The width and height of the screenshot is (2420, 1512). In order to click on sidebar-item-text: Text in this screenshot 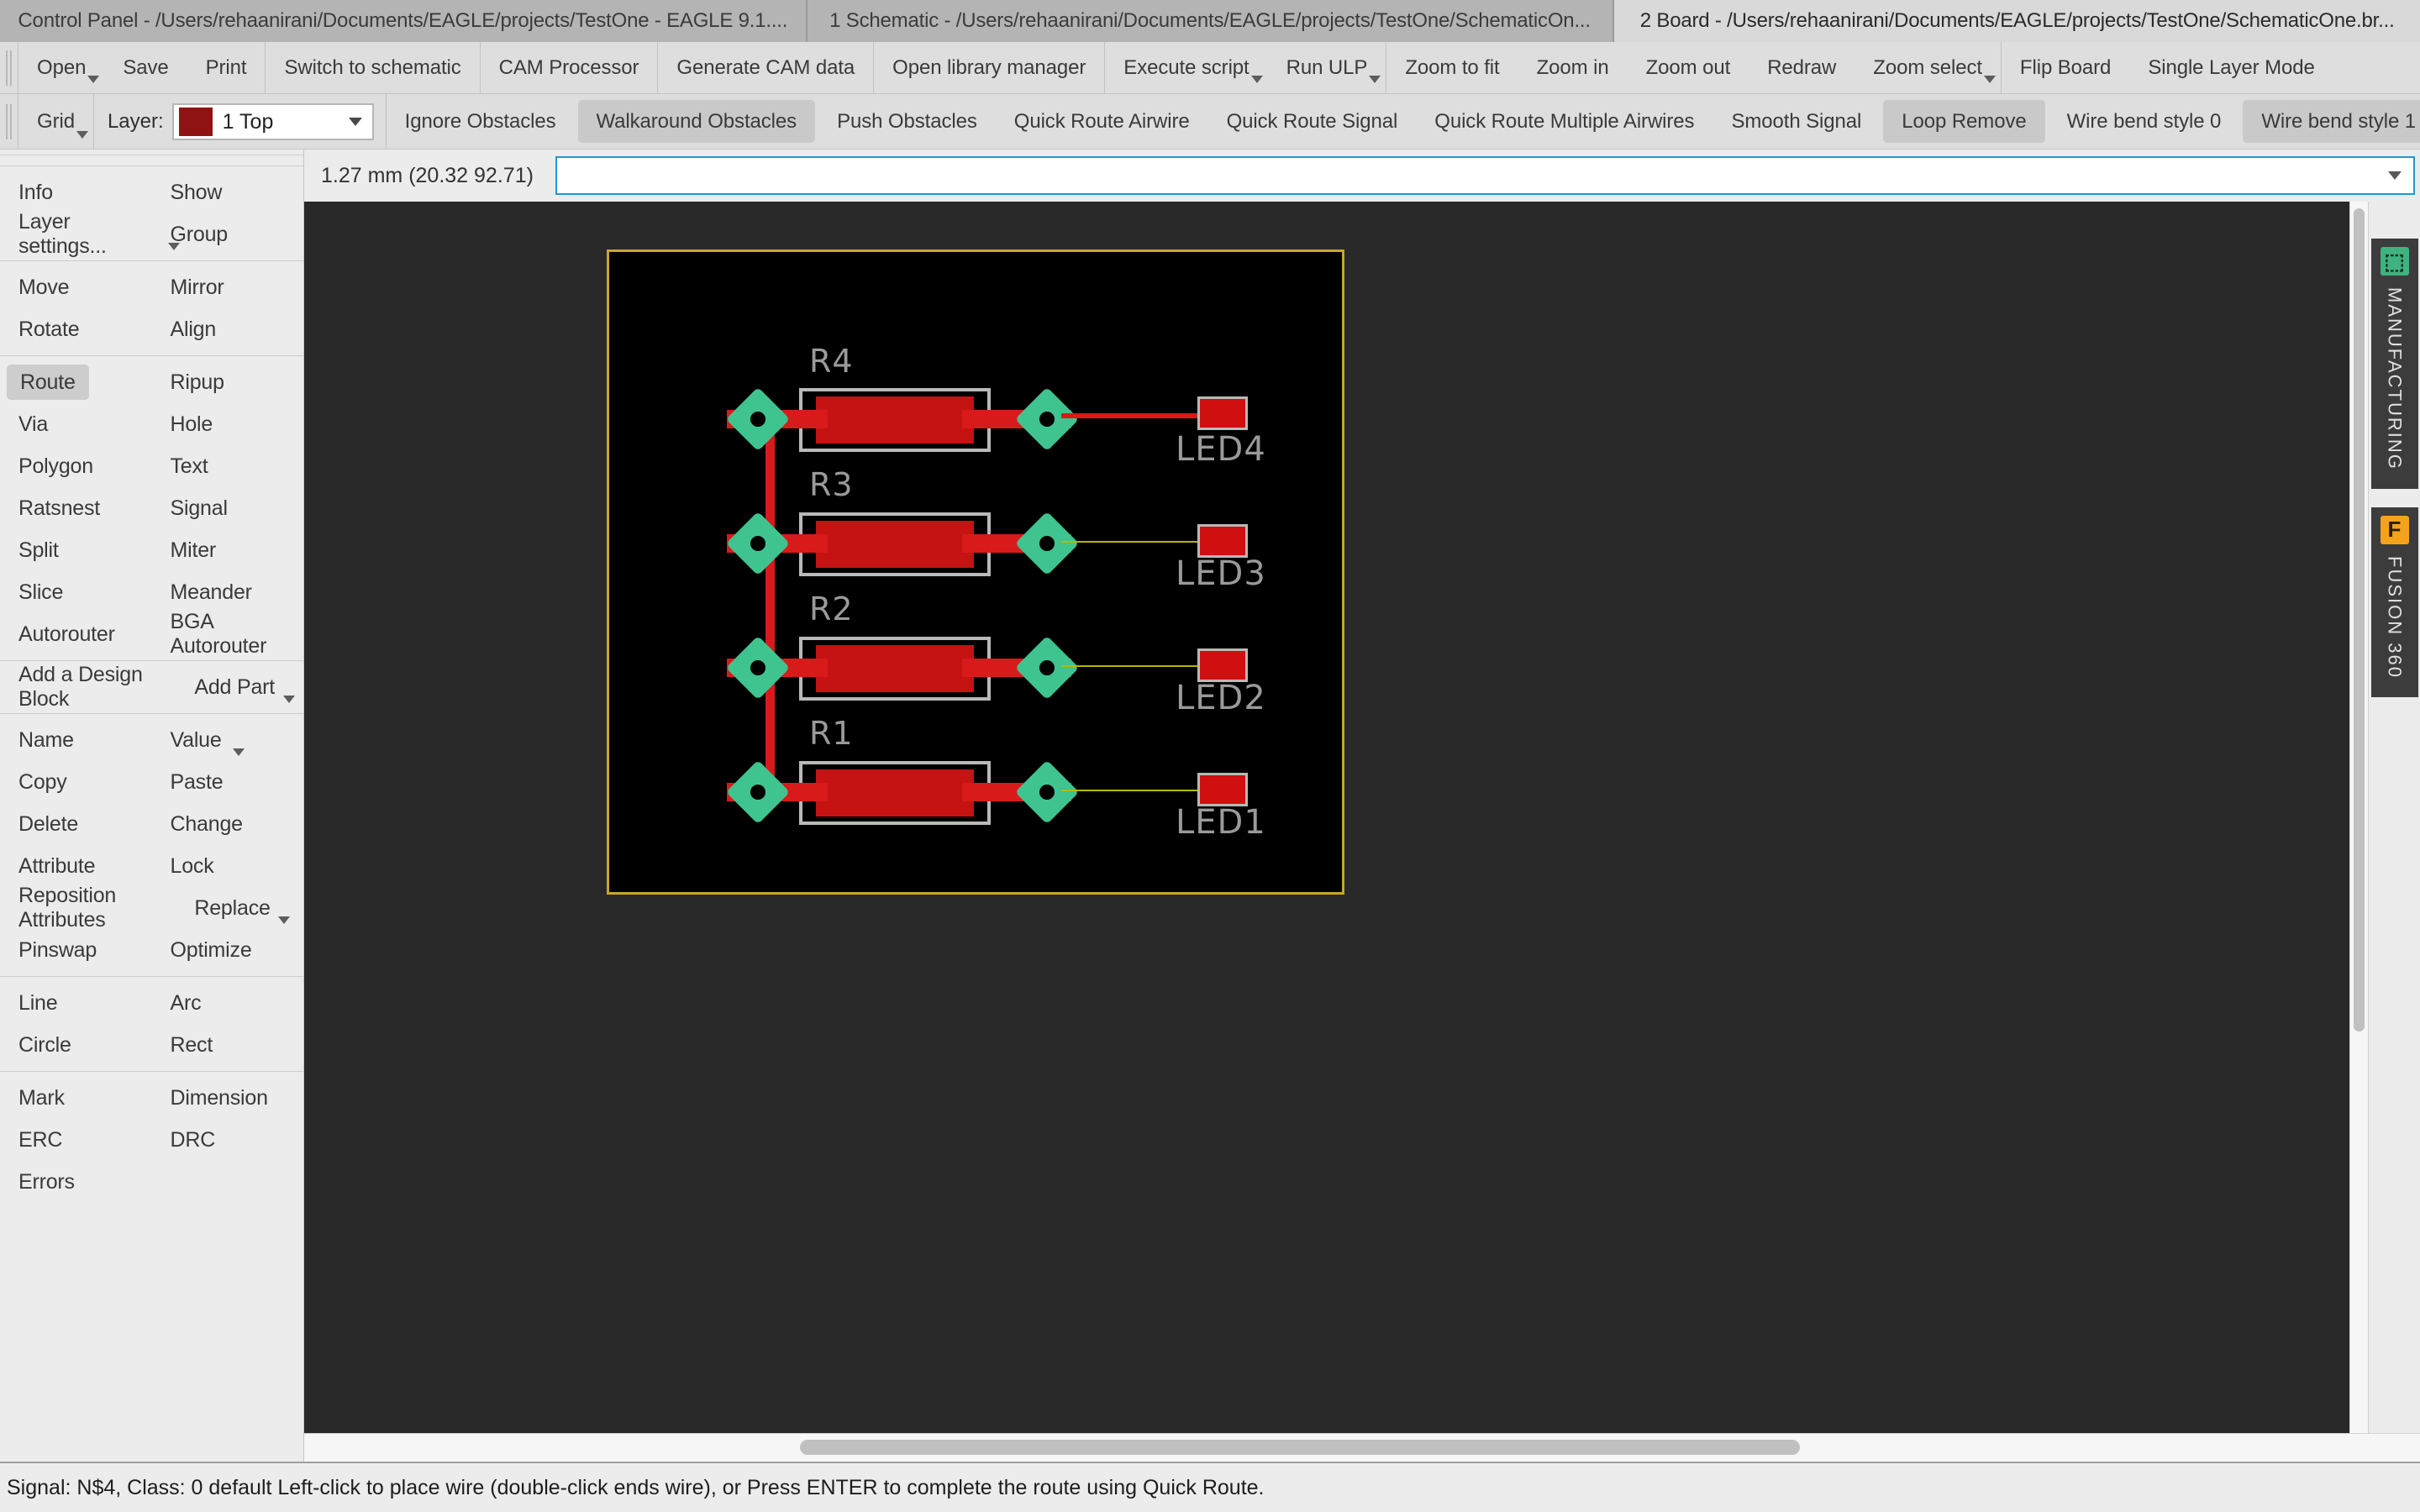, I will do `click(228, 466)`.